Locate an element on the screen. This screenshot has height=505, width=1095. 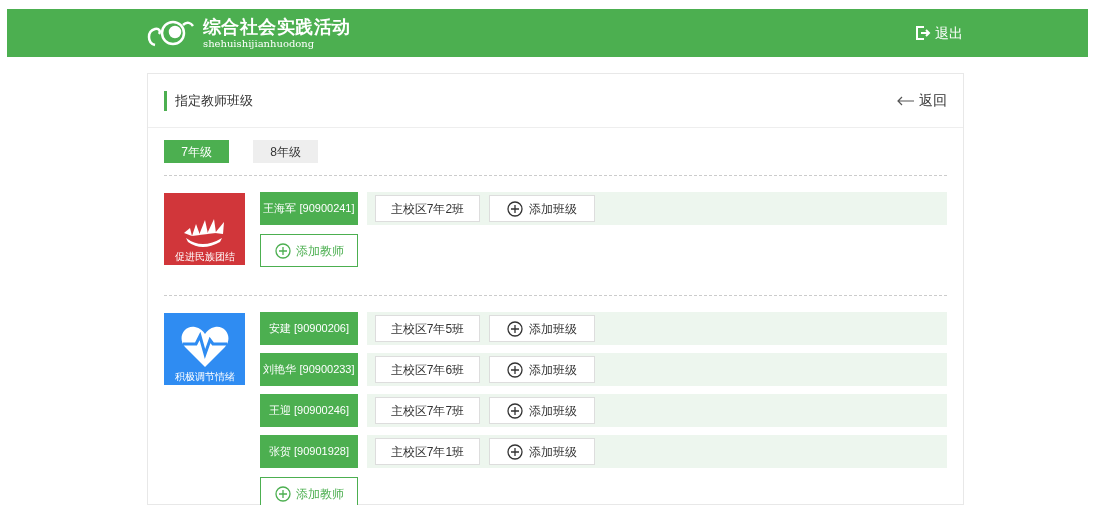
logo-subtitle: shehuishijianhuodong is located at coordinates (259, 43).